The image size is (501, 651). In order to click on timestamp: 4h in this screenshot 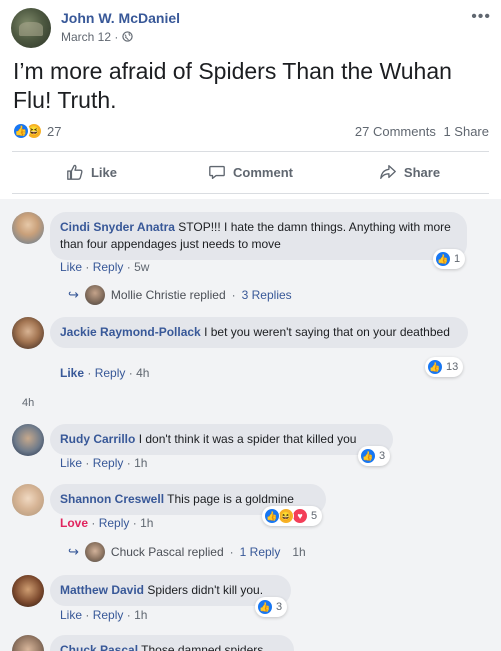, I will do `click(28, 403)`.